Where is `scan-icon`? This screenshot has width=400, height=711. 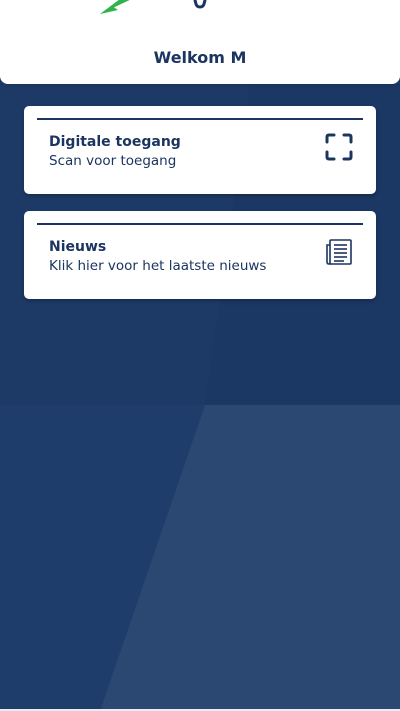 scan-icon is located at coordinates (339, 147).